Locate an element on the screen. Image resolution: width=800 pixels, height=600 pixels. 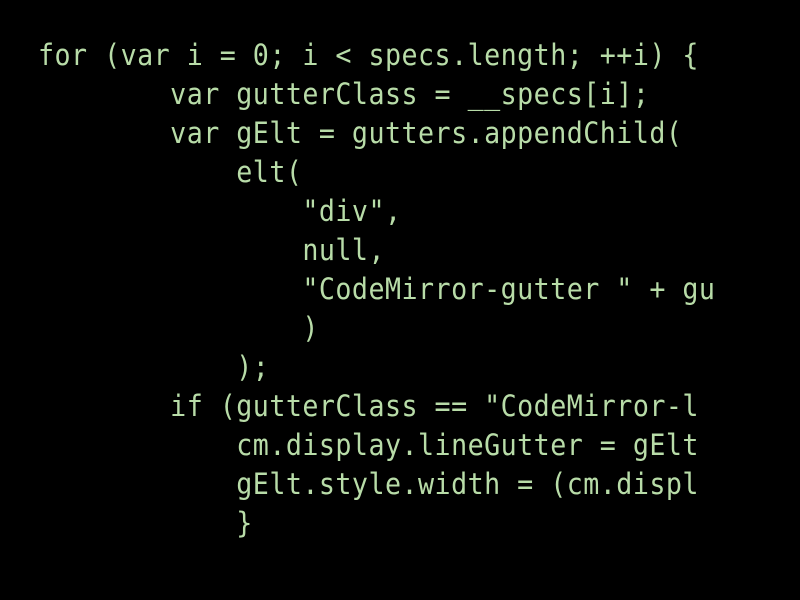
code-line-2: var gutterClass = __specs[i]; is located at coordinates (344, 94).